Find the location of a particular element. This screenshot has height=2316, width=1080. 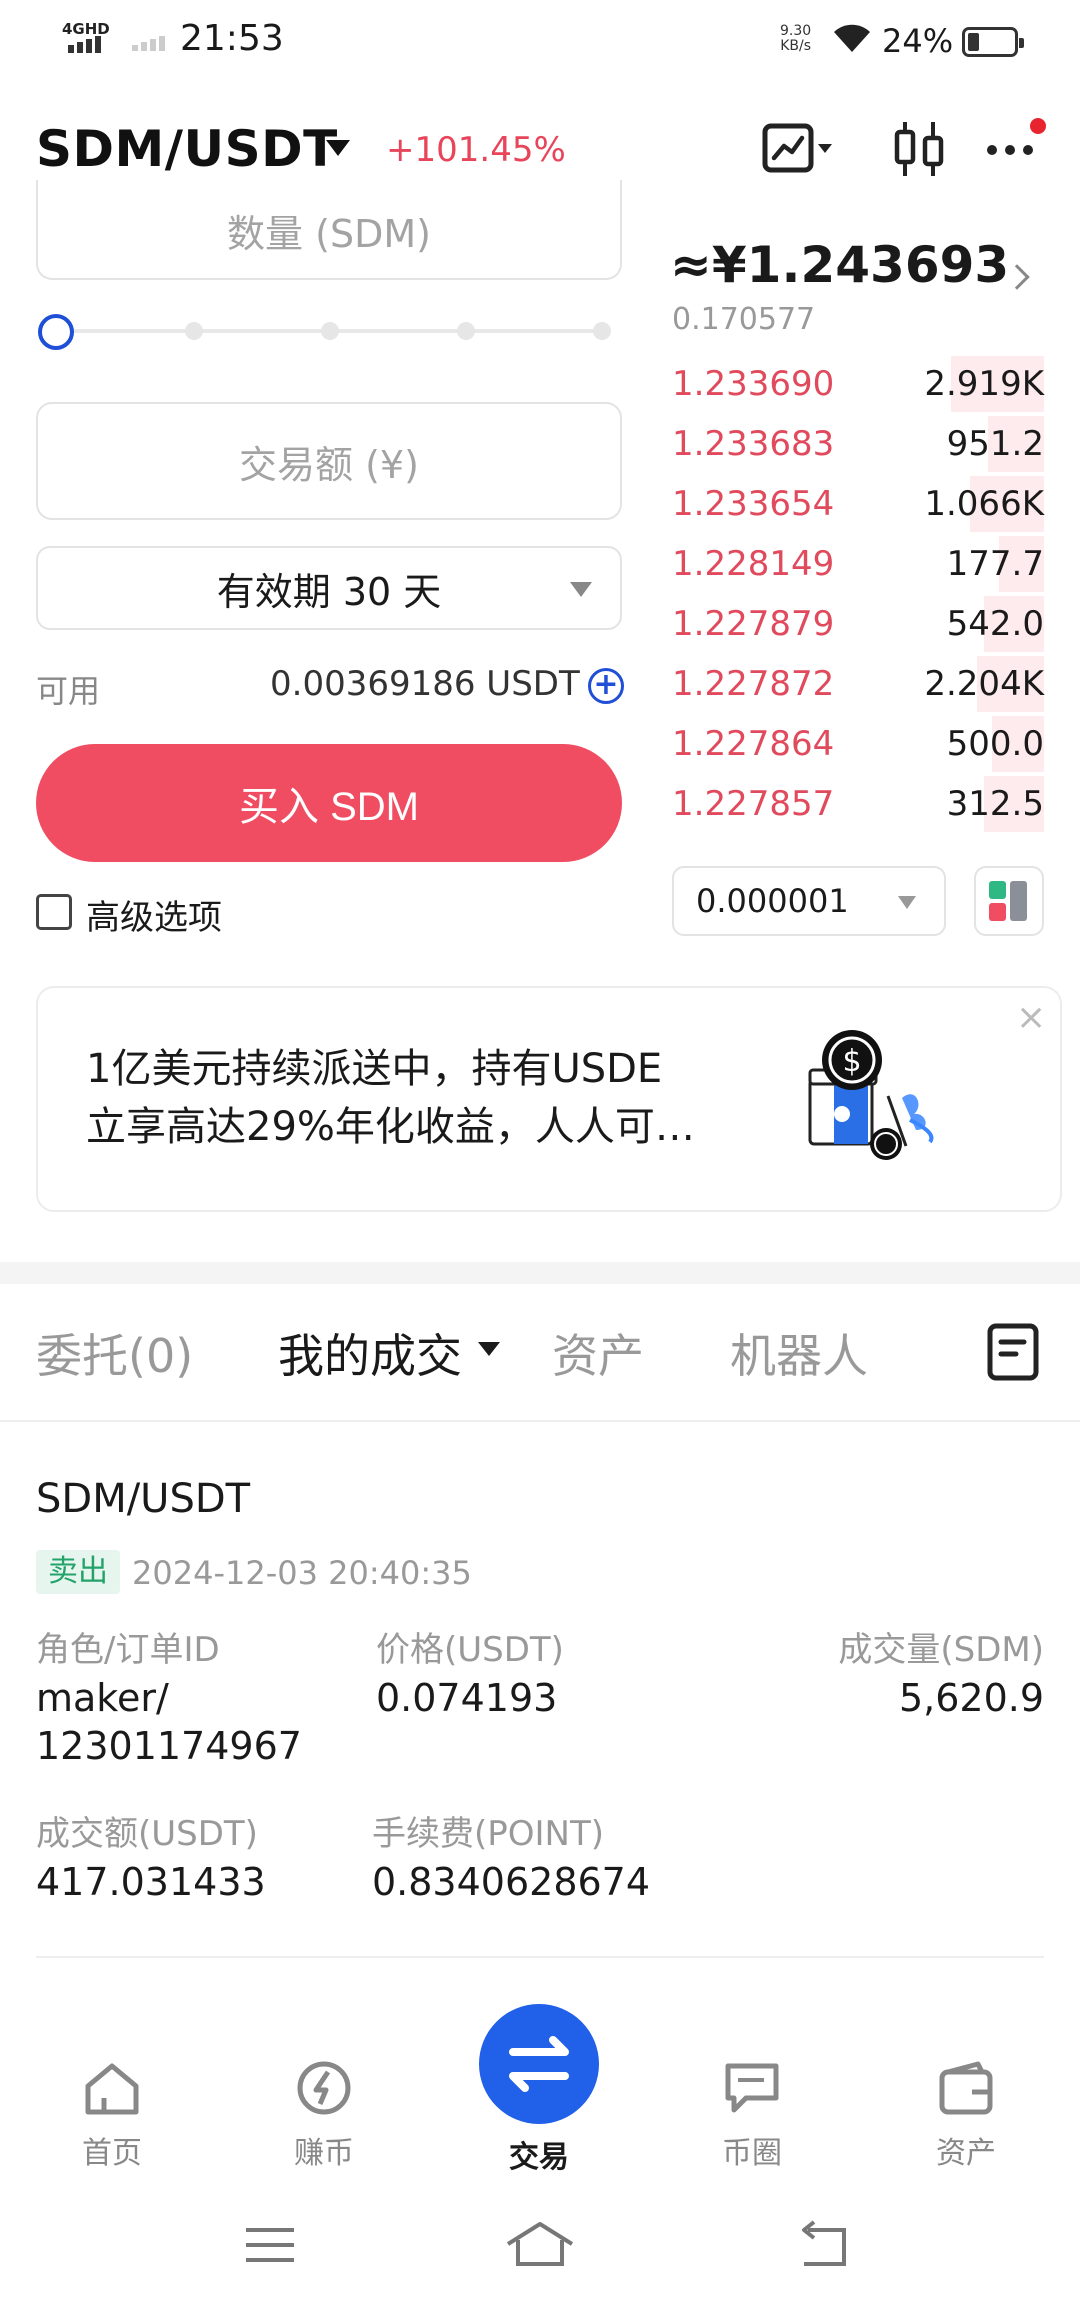

ask-quantity: 312.5 is located at coordinates (995, 804).